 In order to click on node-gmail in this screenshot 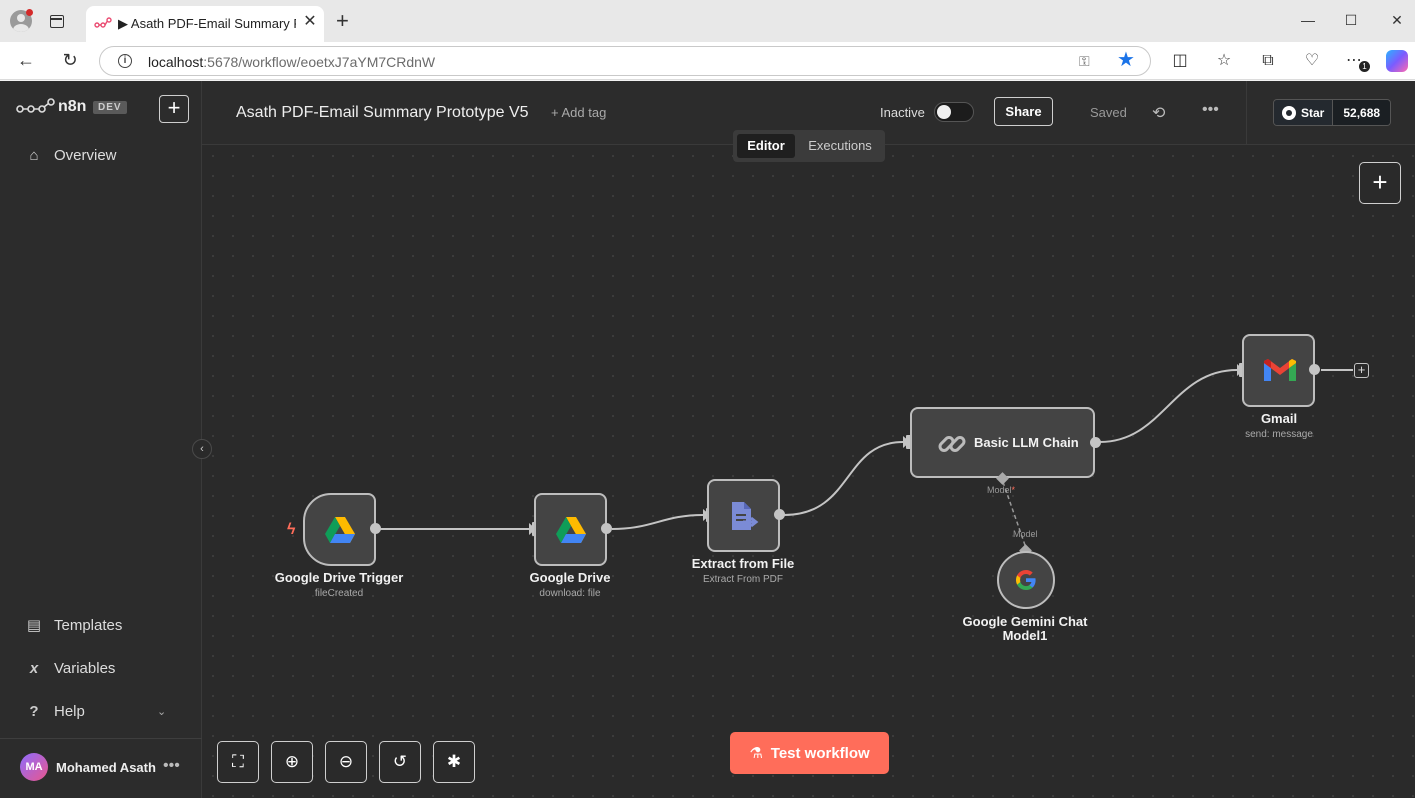, I will do `click(1278, 370)`.